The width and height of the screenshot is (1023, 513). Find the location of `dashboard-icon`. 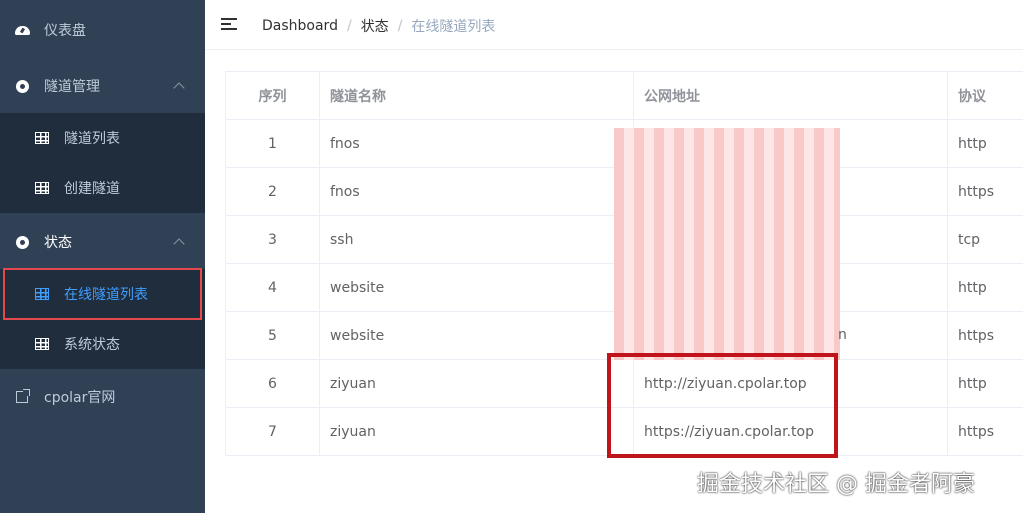

dashboard-icon is located at coordinates (22, 30).